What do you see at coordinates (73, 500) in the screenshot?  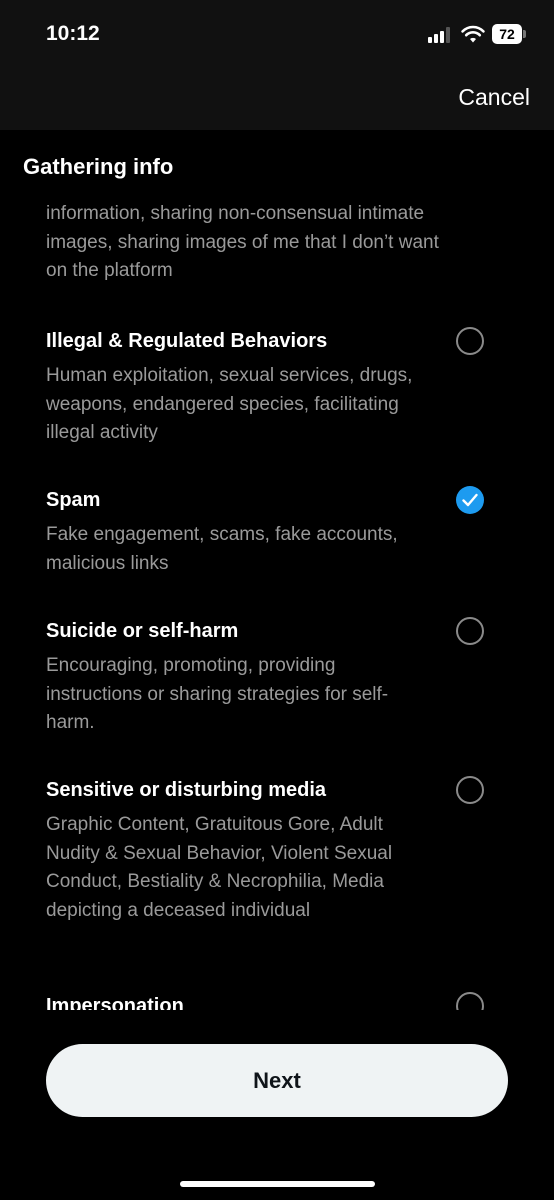 I see `option-title: Spam` at bounding box center [73, 500].